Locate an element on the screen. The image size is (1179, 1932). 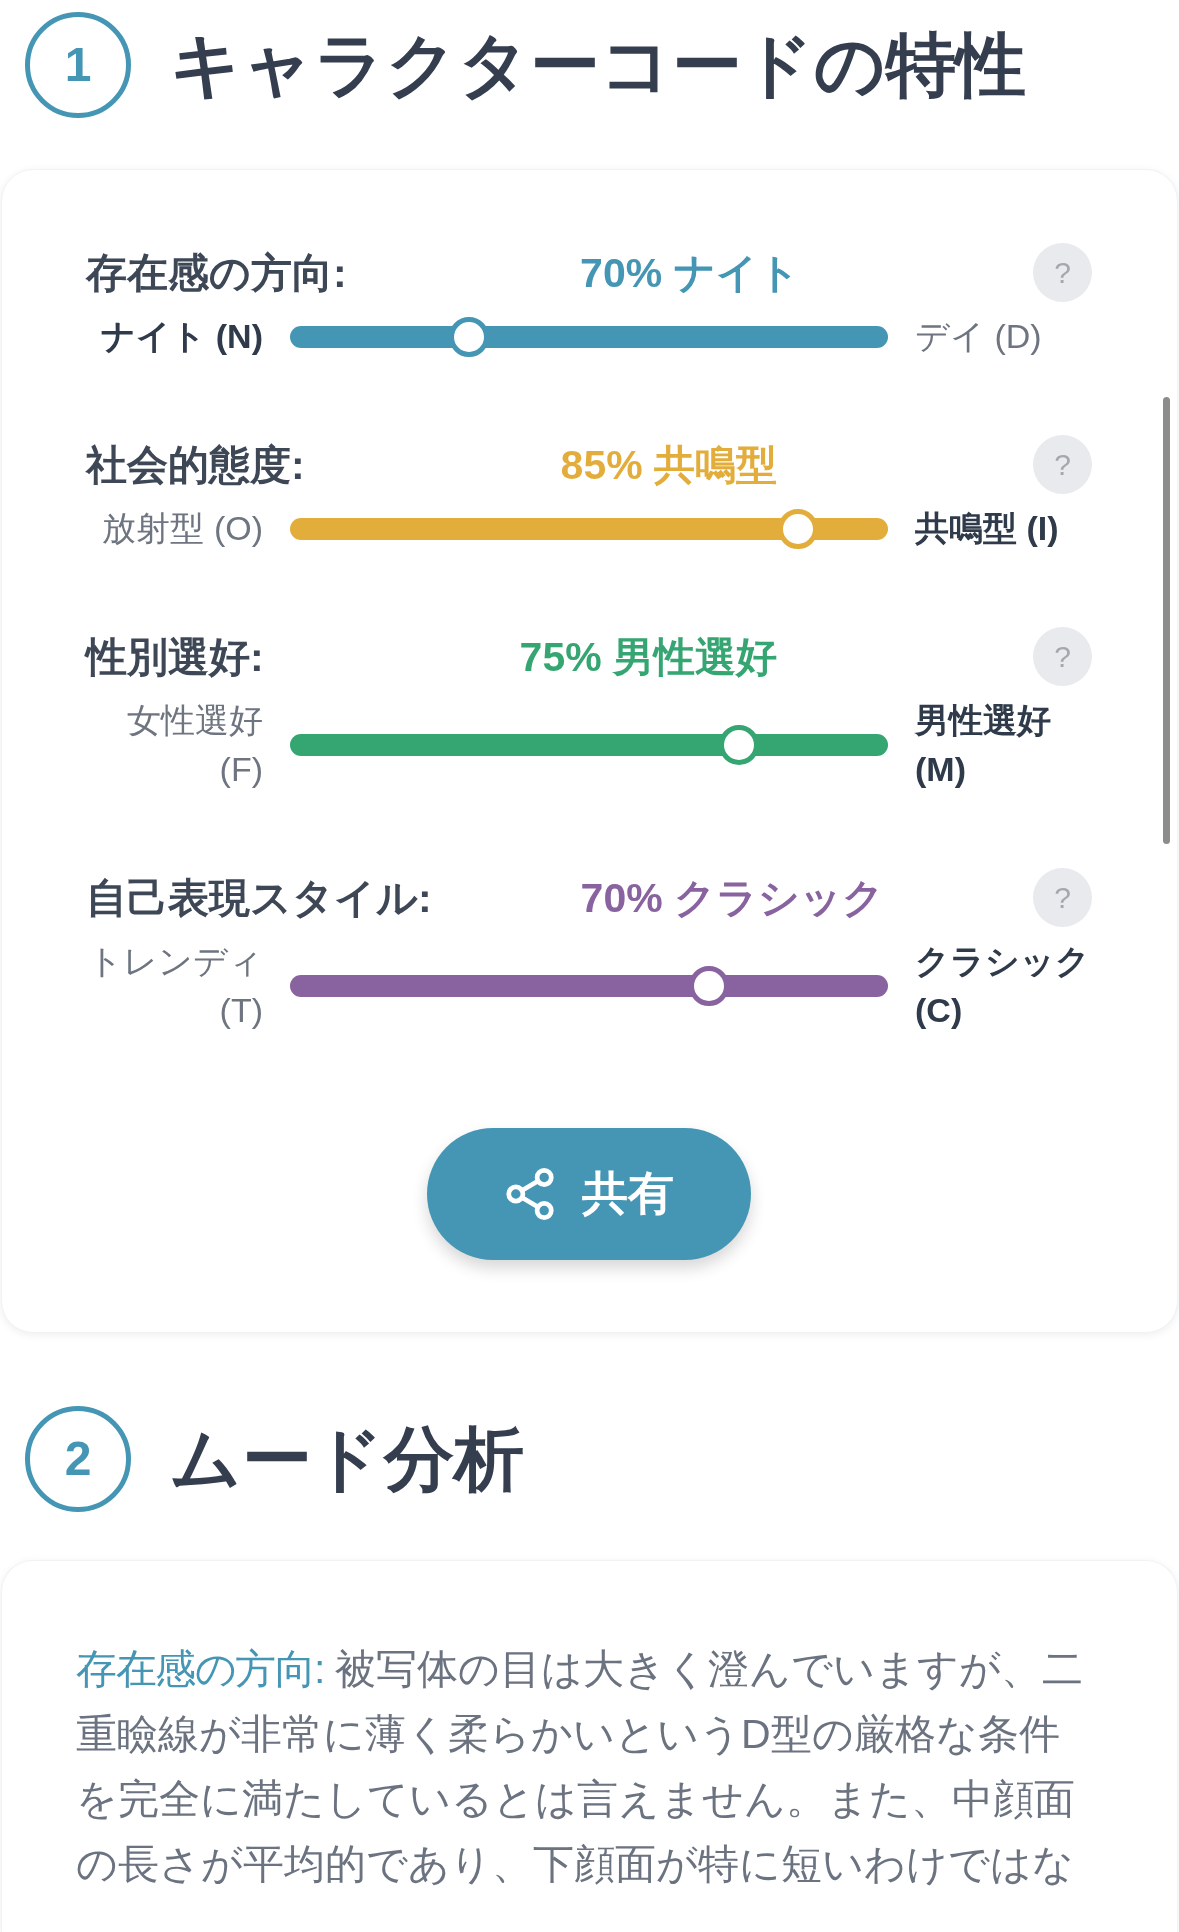
pole-label: デイ (D) is located at coordinates (978, 336).